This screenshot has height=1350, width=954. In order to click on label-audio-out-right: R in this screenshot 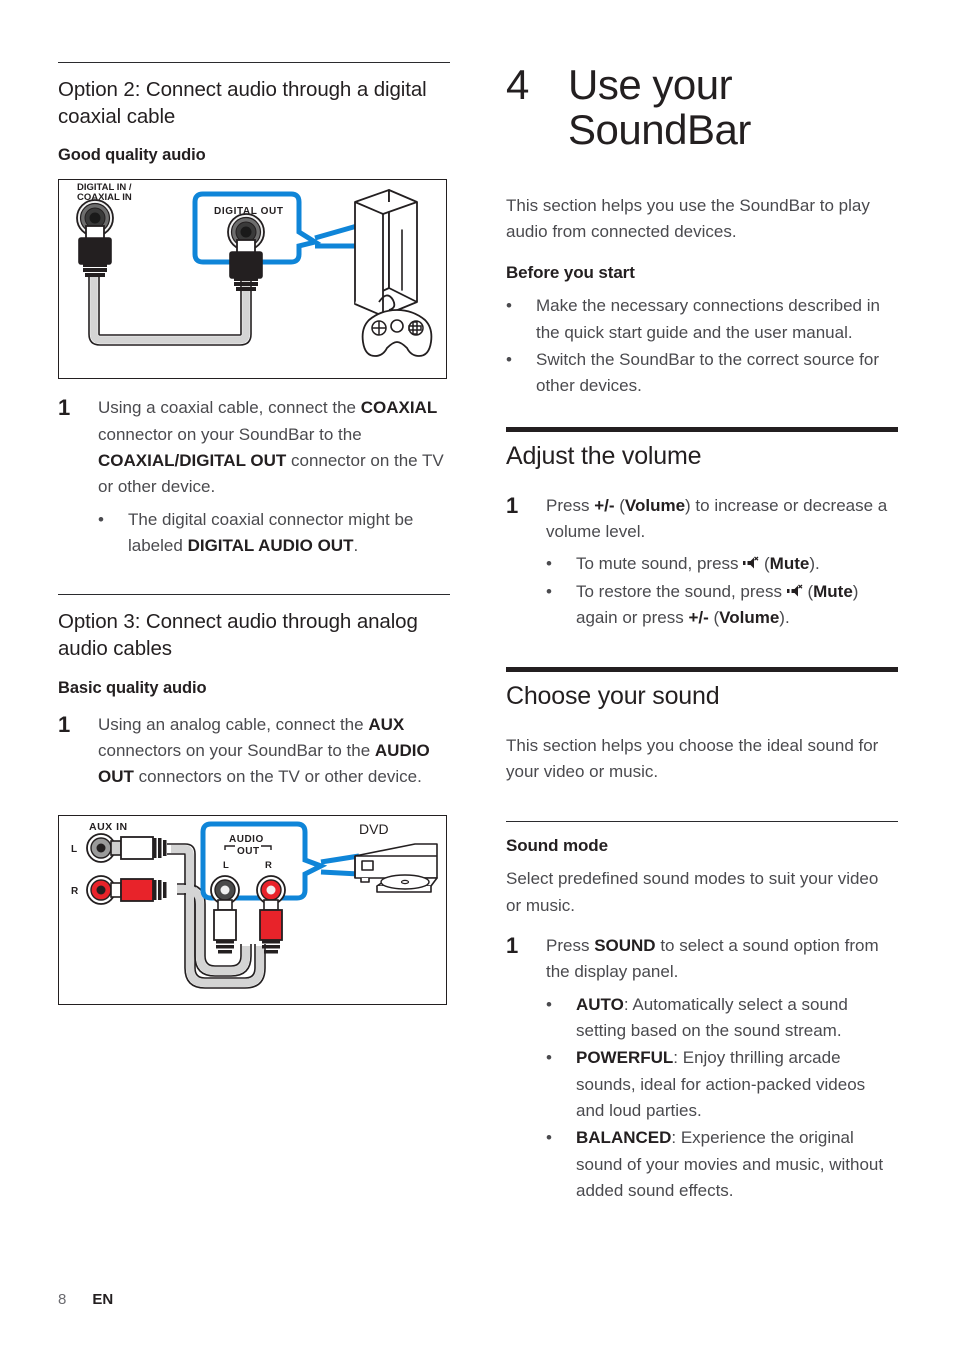, I will do `click(268, 865)`.